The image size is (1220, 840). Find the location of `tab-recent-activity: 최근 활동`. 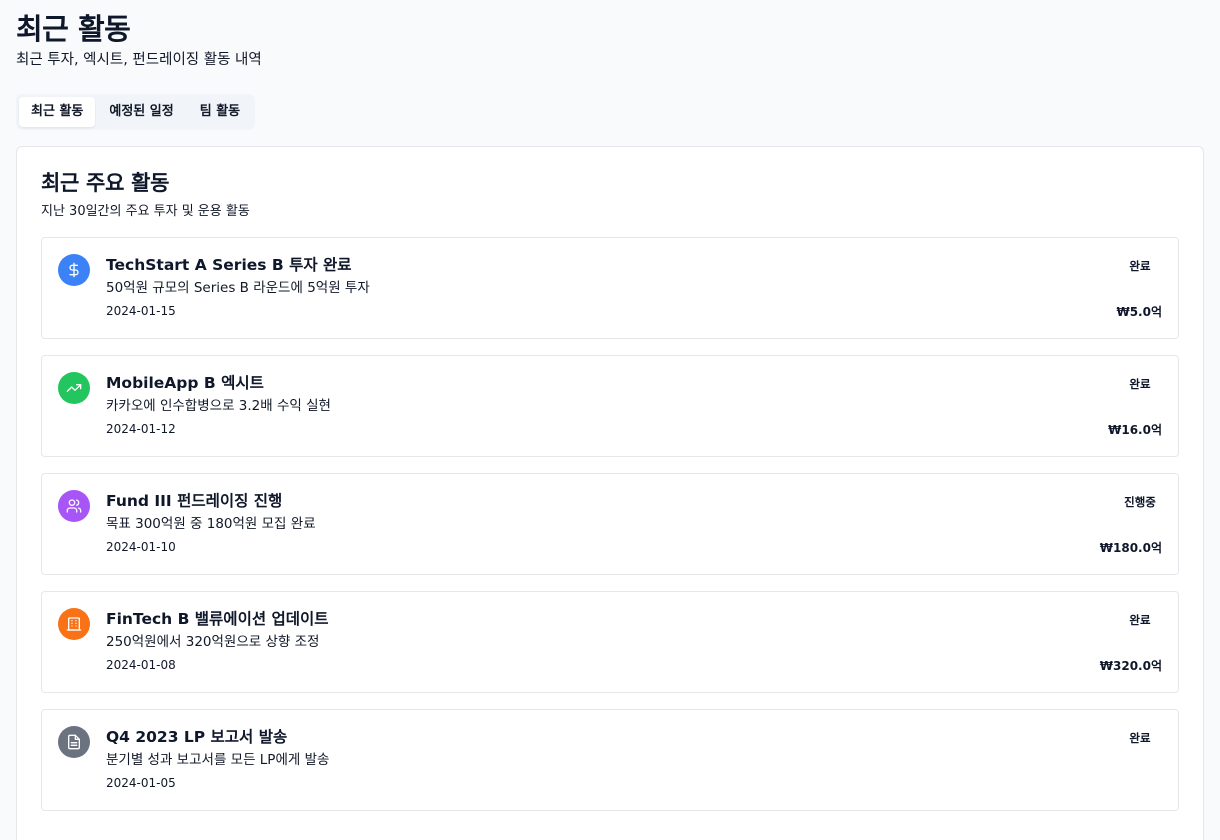

tab-recent-activity: 최근 활동 is located at coordinates (57, 112).